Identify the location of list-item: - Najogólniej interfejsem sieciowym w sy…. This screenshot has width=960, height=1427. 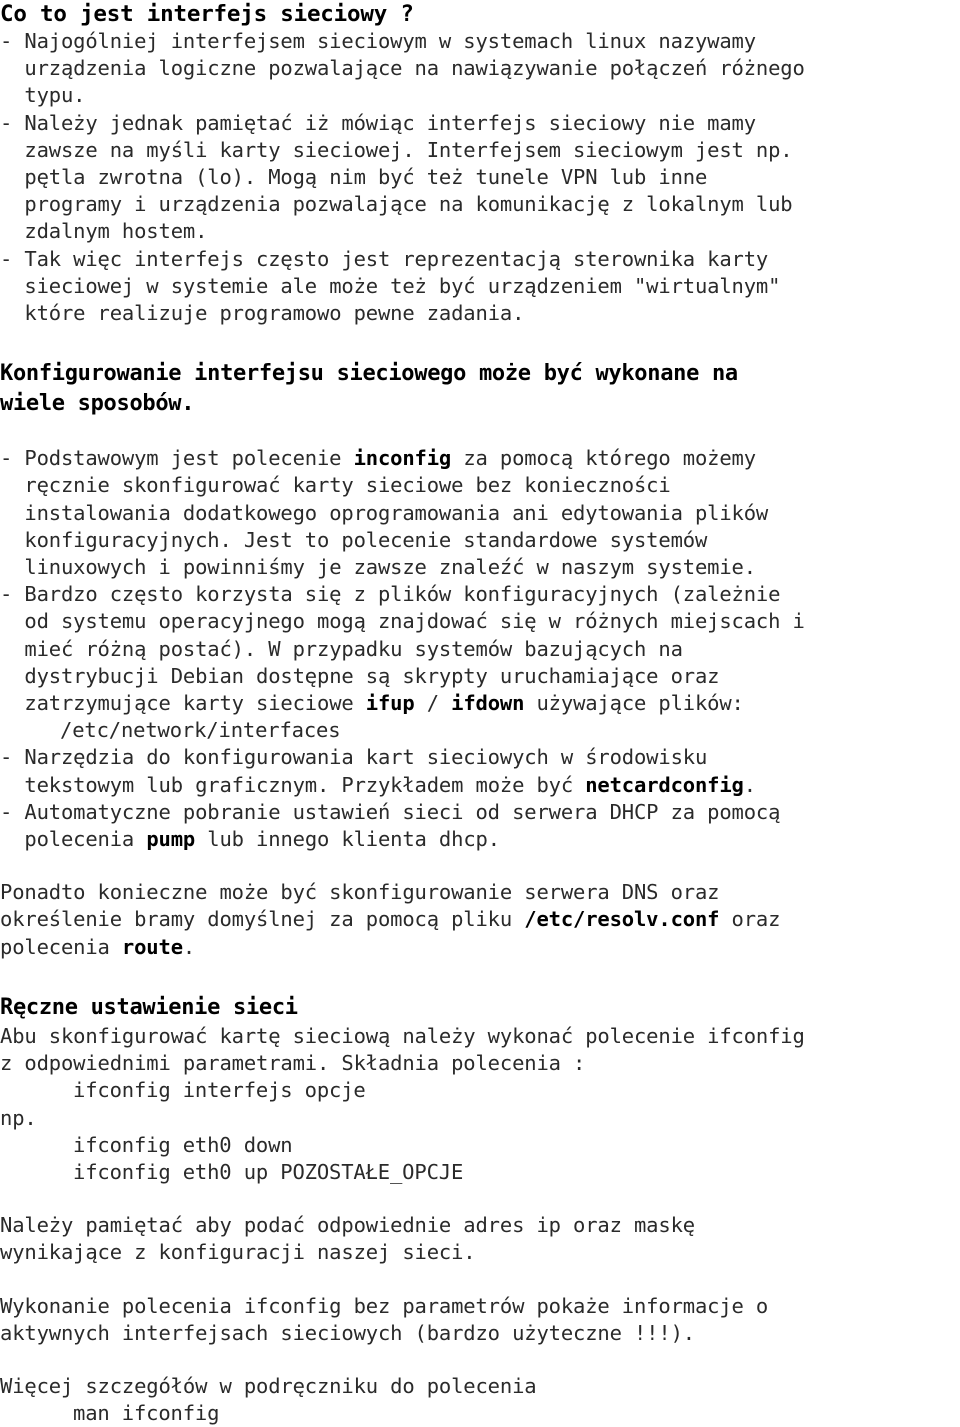
(402, 68).